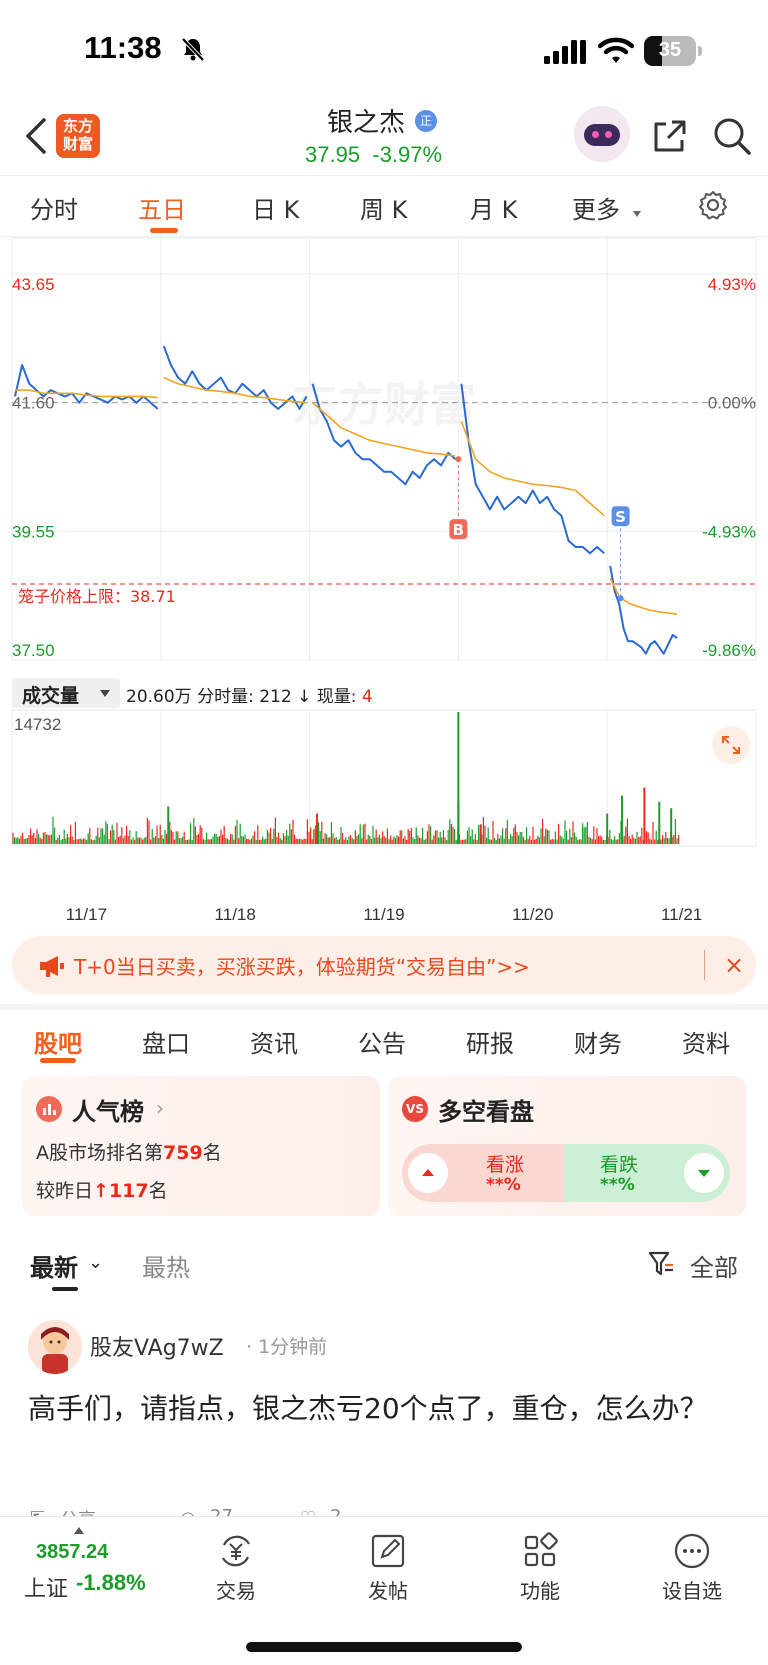 The height and width of the screenshot is (1665, 768). I want to click on expand-icon, so click(731, 745).